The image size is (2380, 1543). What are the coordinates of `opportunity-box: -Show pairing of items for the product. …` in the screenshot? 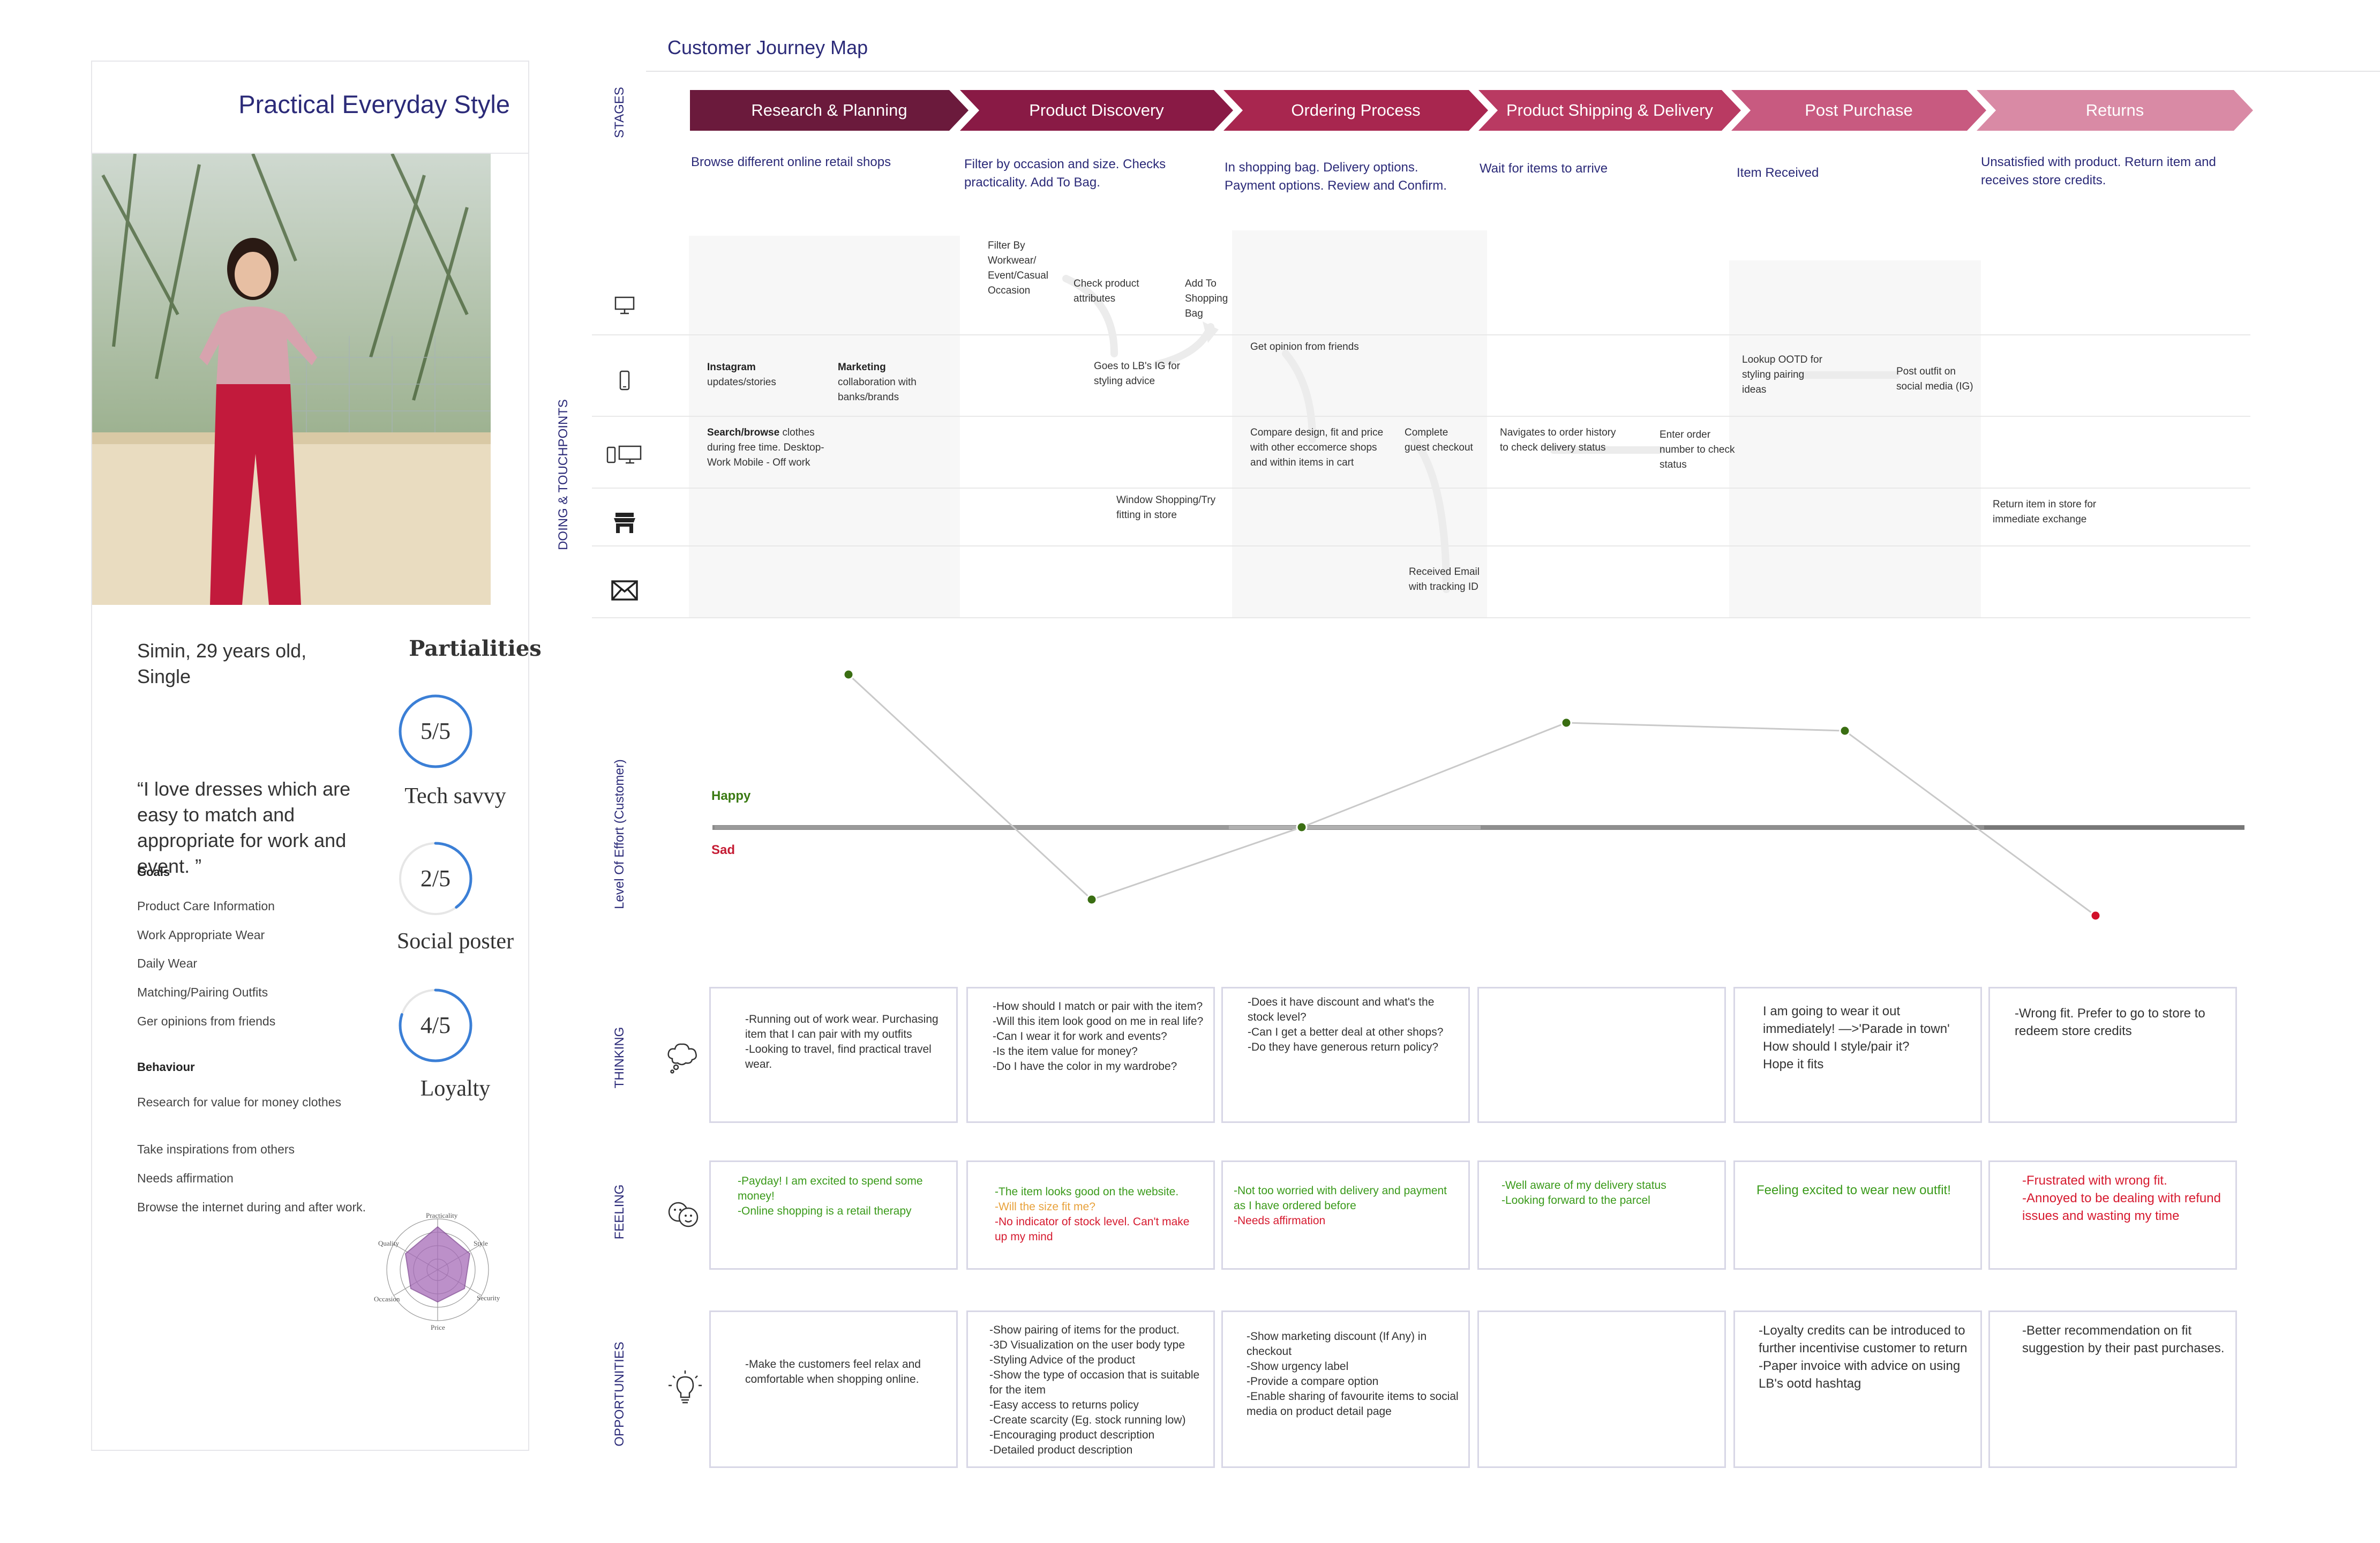 It's located at (1090, 1389).